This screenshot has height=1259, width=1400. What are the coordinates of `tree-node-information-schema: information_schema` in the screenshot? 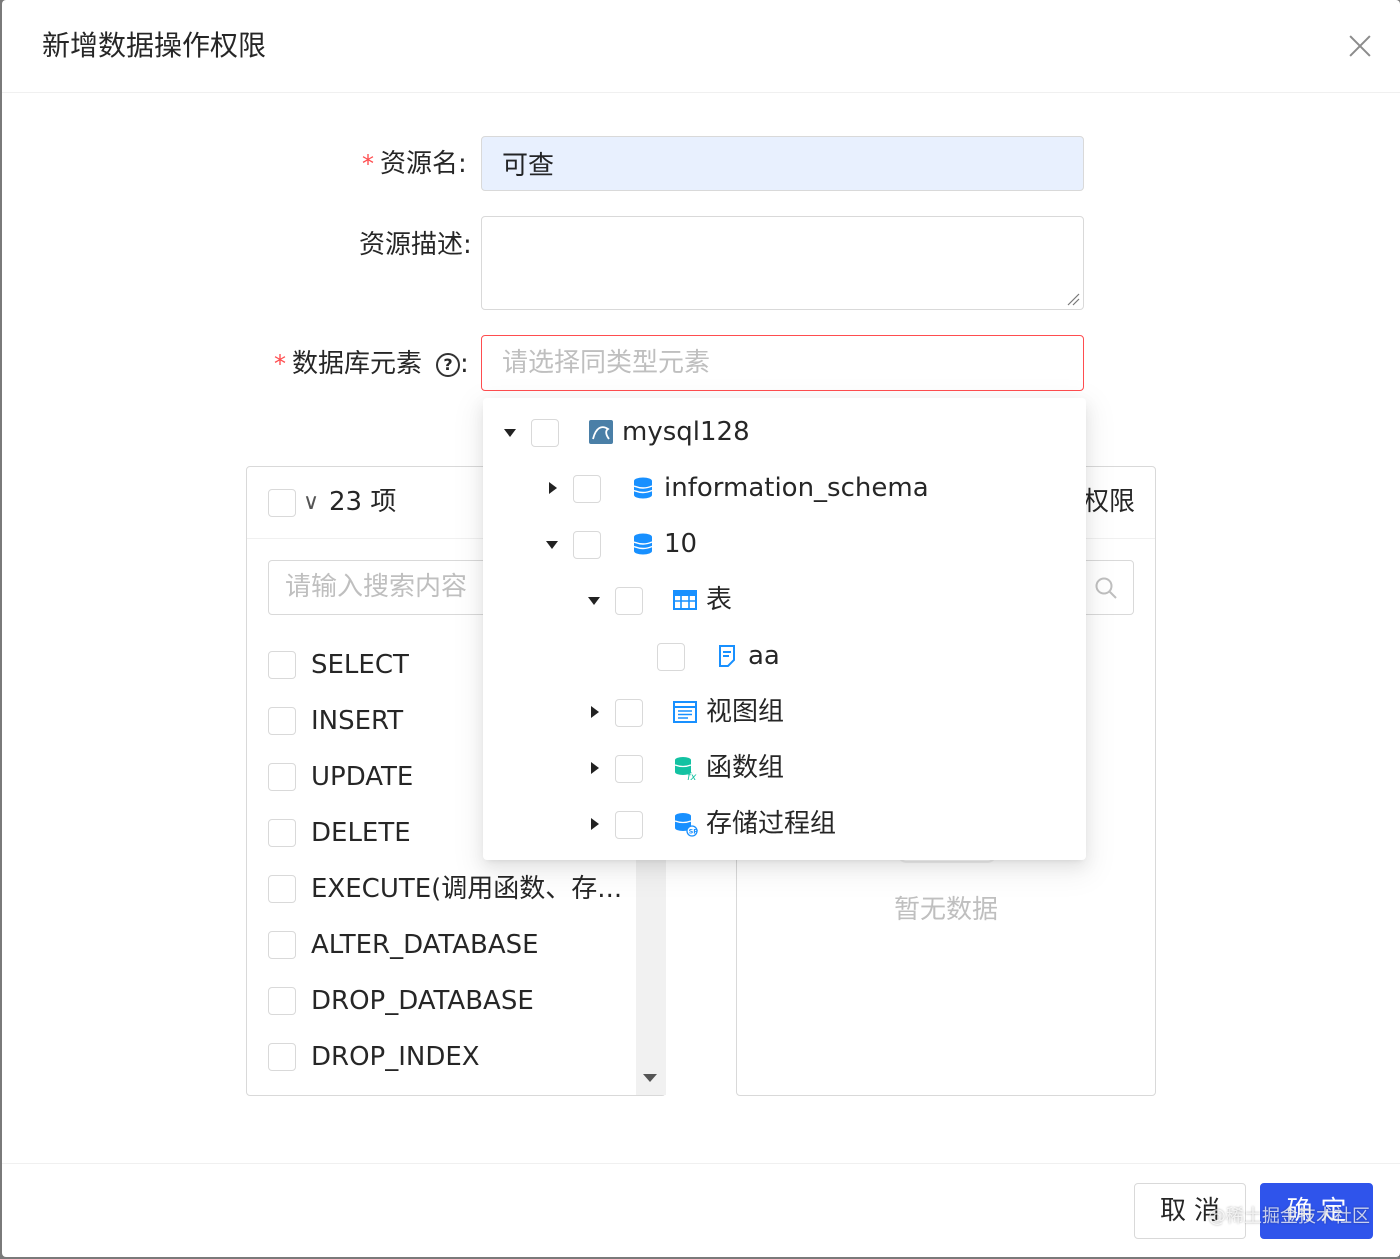 It's located at (783, 489).